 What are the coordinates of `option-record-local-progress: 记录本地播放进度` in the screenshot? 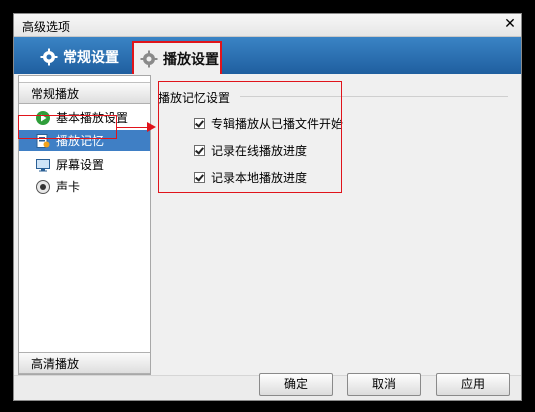 It's located at (250, 177).